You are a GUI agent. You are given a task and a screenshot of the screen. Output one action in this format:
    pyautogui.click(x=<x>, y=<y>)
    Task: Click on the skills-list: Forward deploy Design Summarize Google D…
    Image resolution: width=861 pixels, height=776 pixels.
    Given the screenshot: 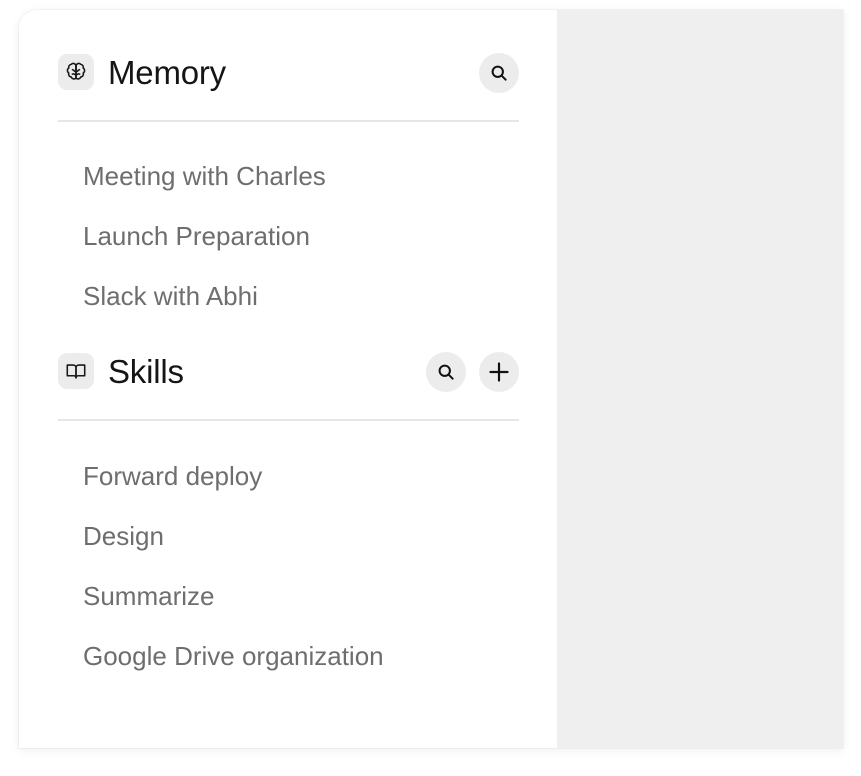 What is the action you would take?
    pyautogui.click(x=233, y=566)
    